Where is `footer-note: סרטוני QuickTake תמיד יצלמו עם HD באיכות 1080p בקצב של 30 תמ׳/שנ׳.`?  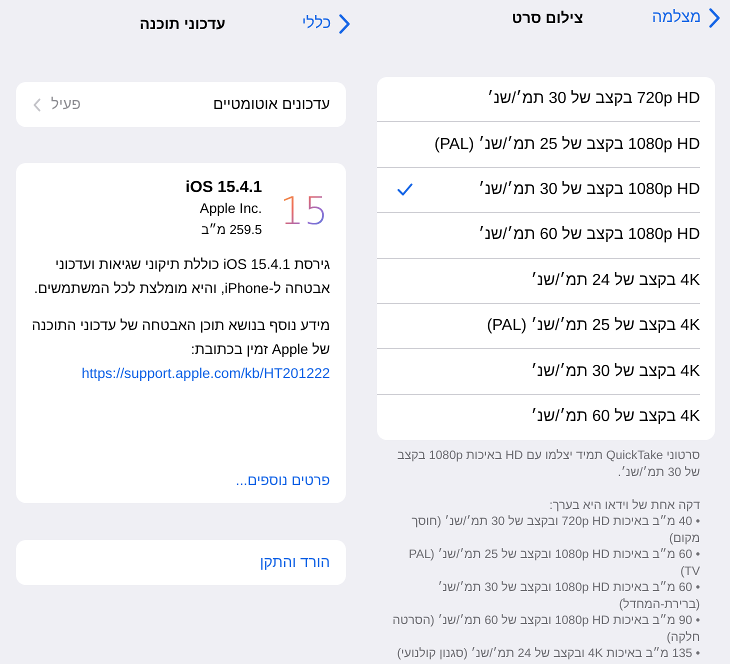
footer-note: סרטוני QuickTake תמיד יצלמו עם HD באיכות 1080p בקצב של 30 תמ׳/שנ׳. is located at coordinates (548, 463).